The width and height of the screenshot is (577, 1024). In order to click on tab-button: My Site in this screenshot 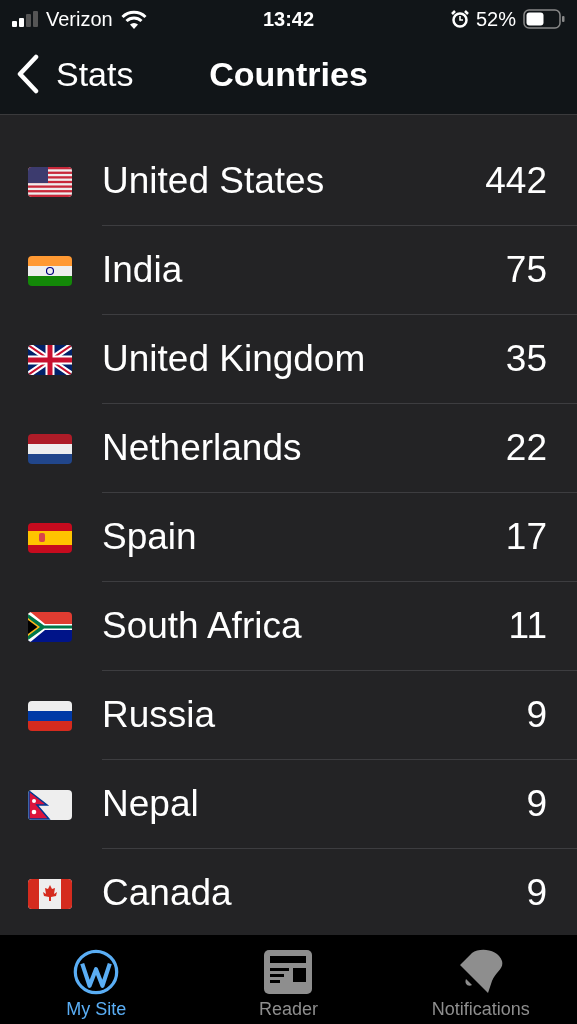, I will do `click(96, 979)`.